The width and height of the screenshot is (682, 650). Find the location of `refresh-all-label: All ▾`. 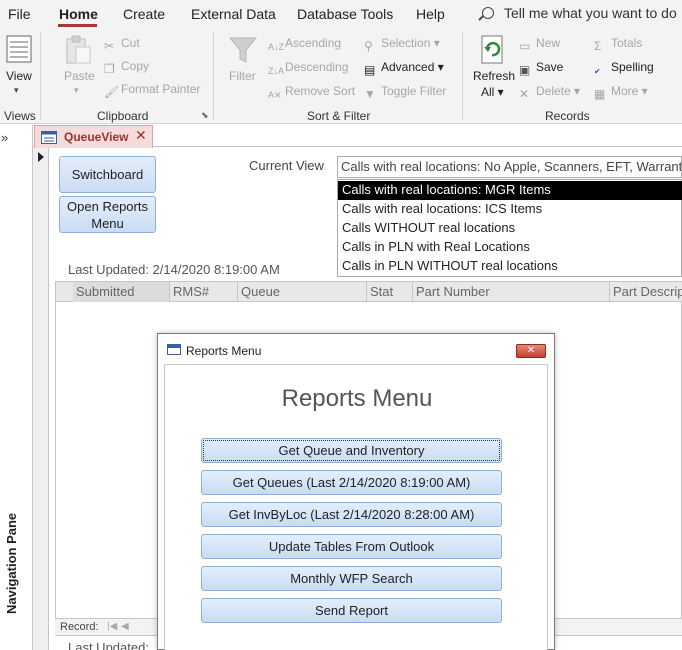

refresh-all-label: All ▾ is located at coordinates (492, 92).